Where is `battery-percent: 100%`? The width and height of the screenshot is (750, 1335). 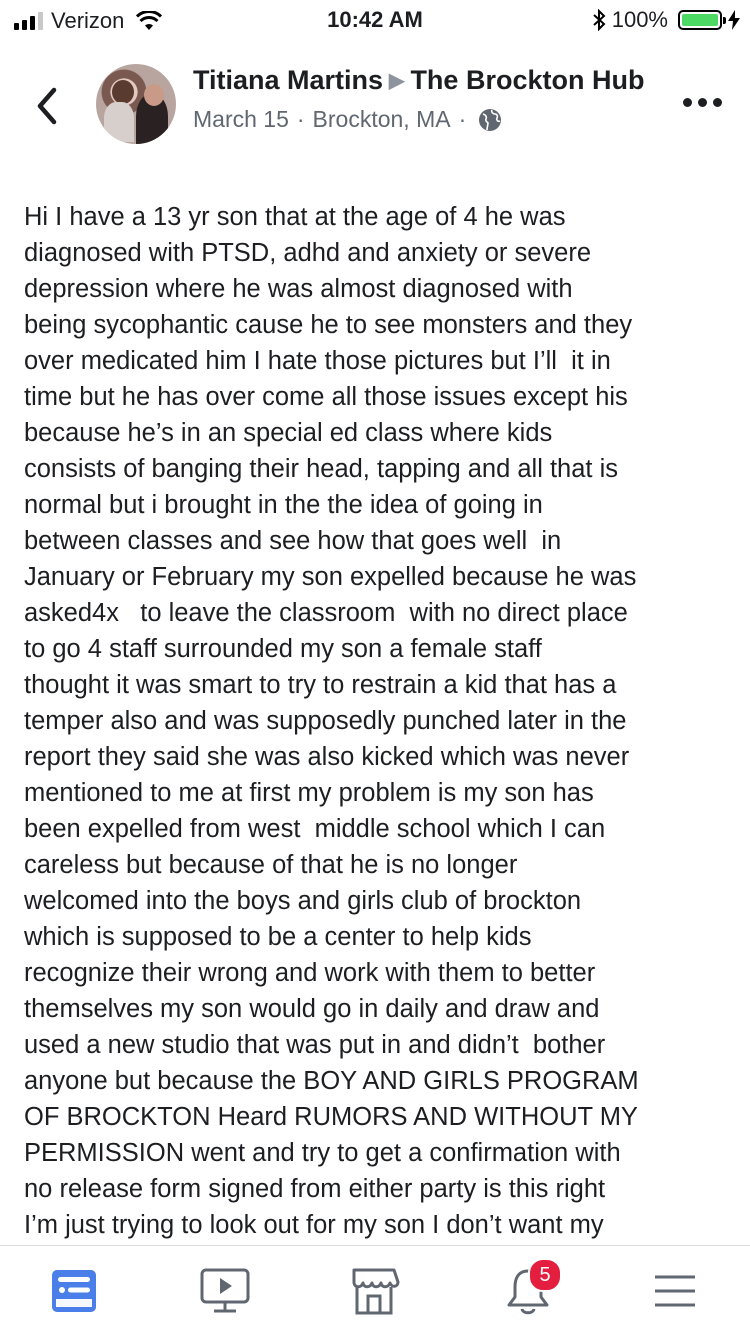 battery-percent: 100% is located at coordinates (639, 19).